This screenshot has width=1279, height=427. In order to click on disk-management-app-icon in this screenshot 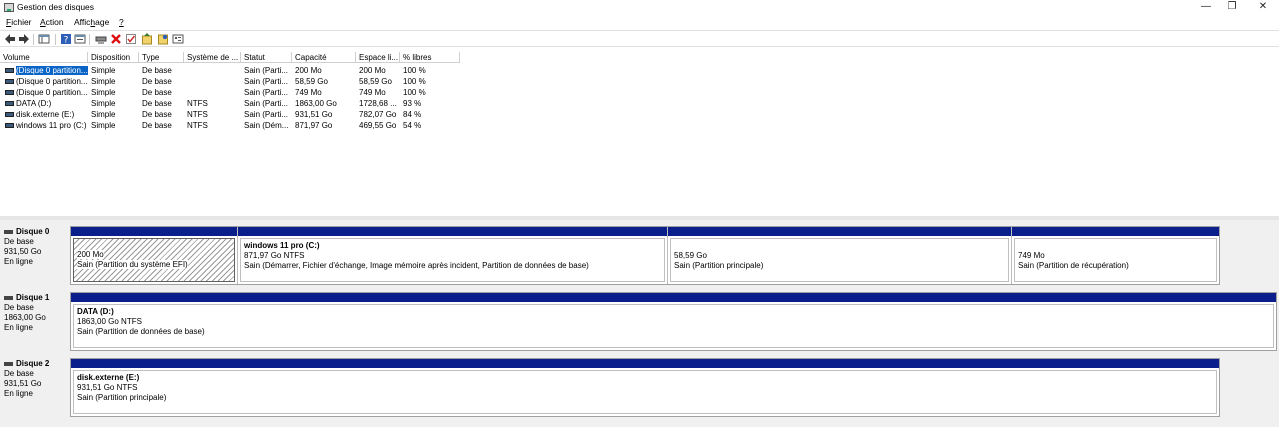, I will do `click(9, 7)`.